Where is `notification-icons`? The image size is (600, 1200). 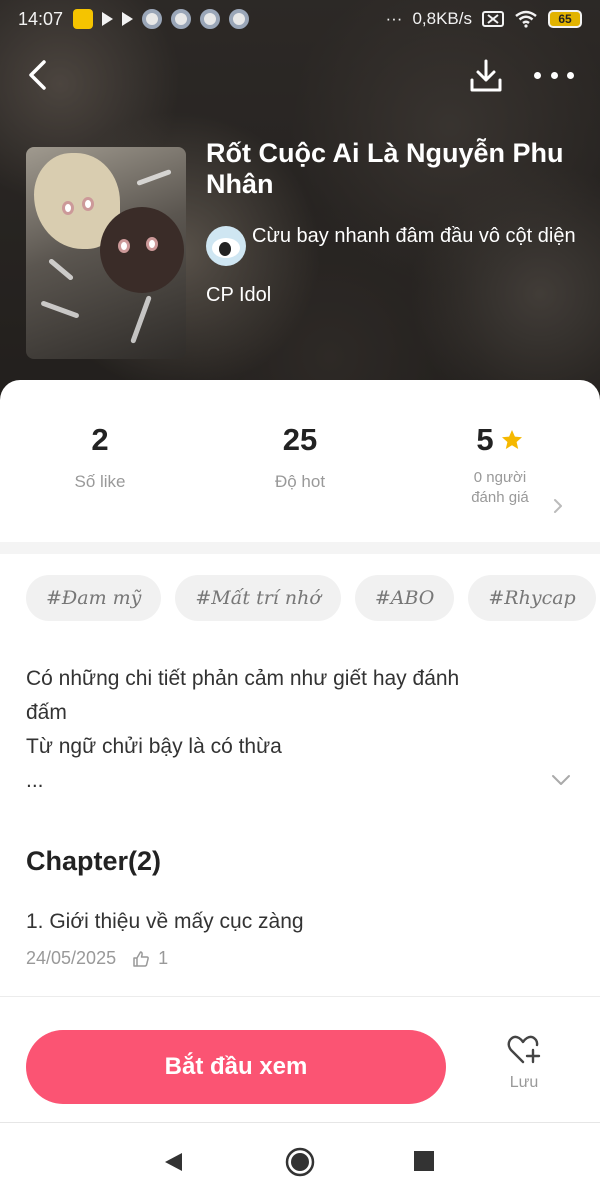
notification-icons is located at coordinates (161, 19).